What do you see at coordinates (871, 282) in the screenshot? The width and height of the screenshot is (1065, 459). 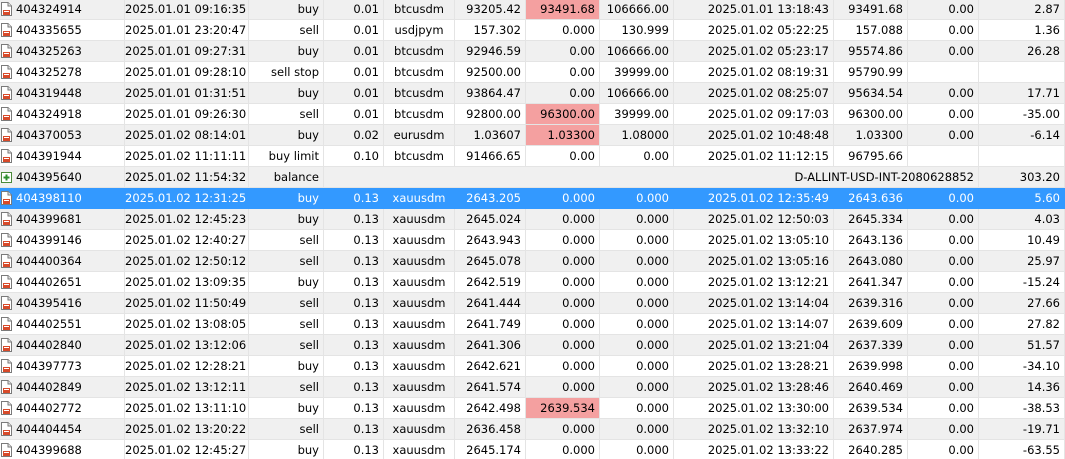 I see `close-price-cell: 2641.347` at bounding box center [871, 282].